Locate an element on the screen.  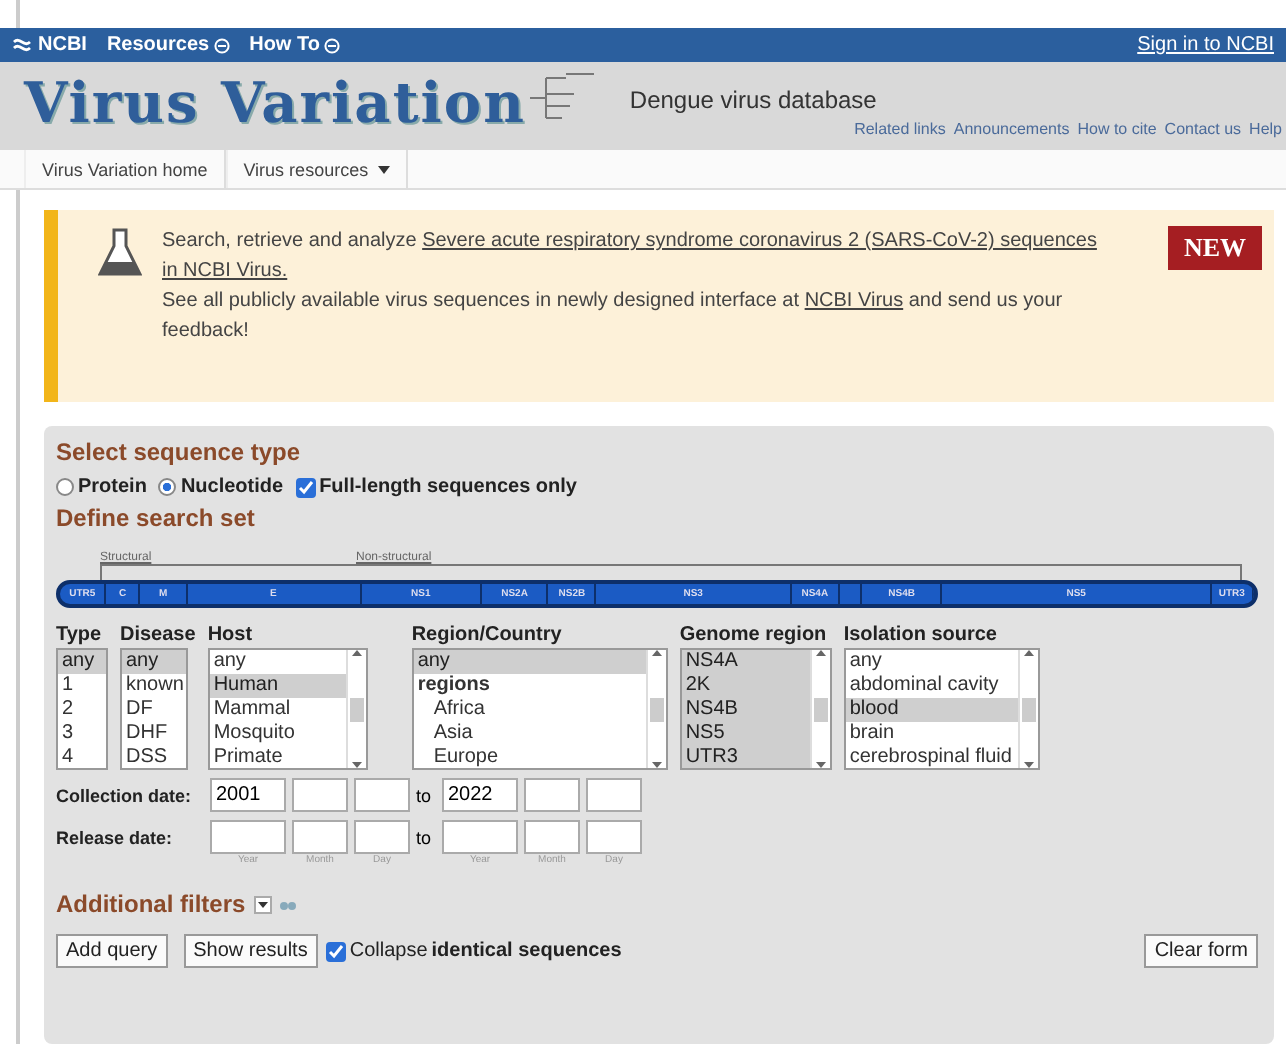
header-link: How to cite is located at coordinates (1117, 129).